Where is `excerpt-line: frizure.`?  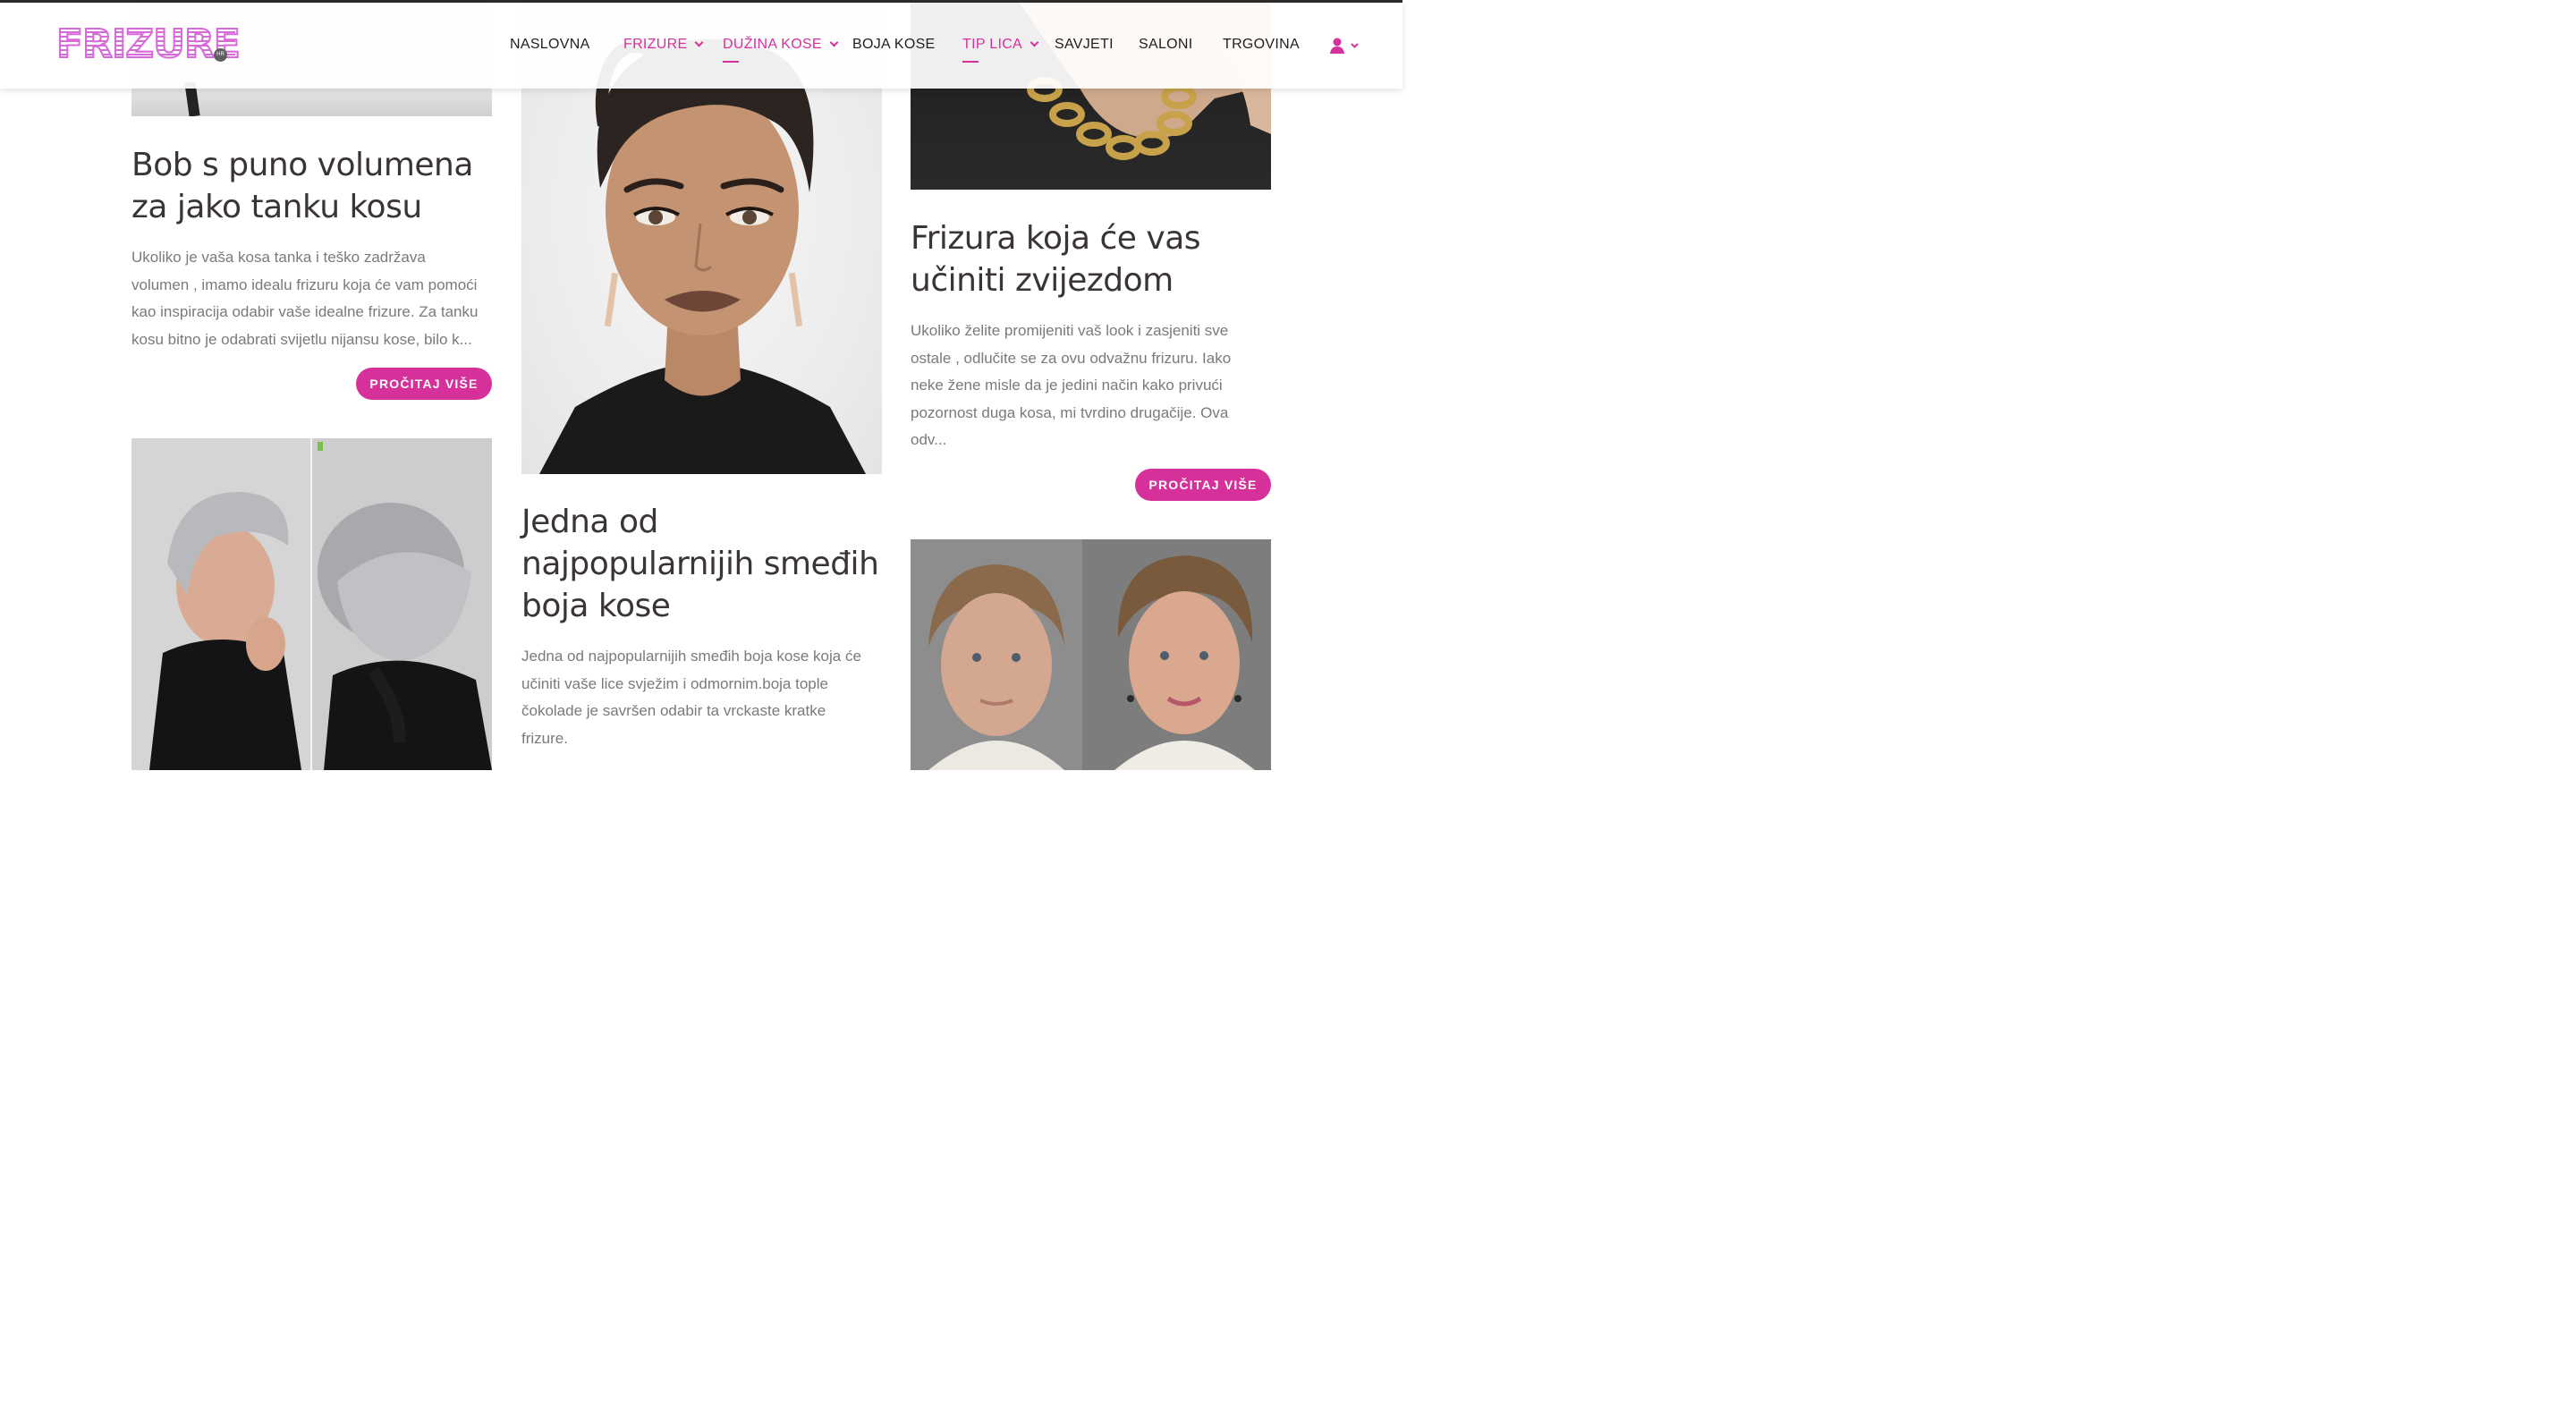 excerpt-line: frizure. is located at coordinates (544, 738).